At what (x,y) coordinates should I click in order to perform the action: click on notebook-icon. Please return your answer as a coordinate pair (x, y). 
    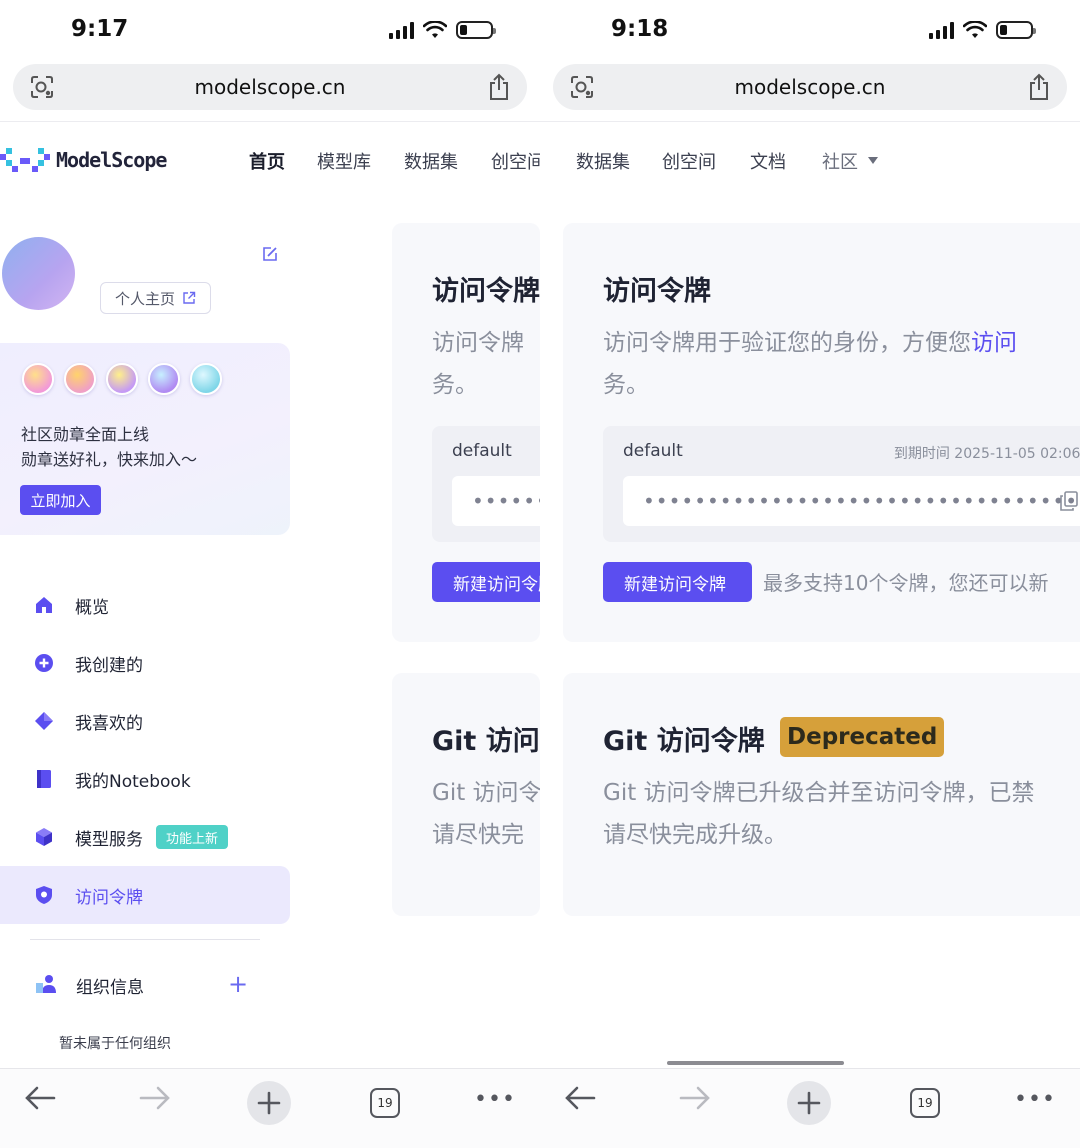
    Looking at the image, I should click on (44, 779).